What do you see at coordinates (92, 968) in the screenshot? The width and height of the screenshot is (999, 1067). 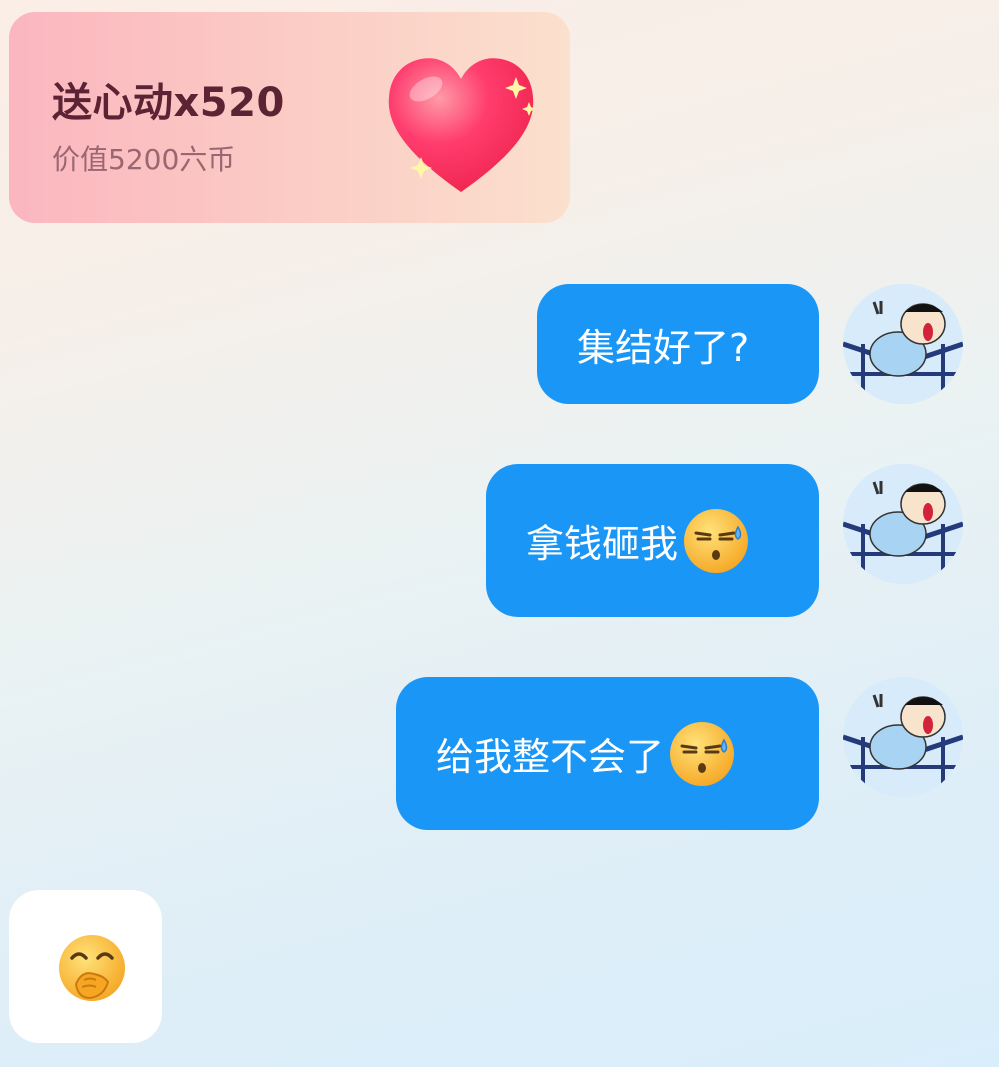 I see `giggle-cover-mouth-emoji` at bounding box center [92, 968].